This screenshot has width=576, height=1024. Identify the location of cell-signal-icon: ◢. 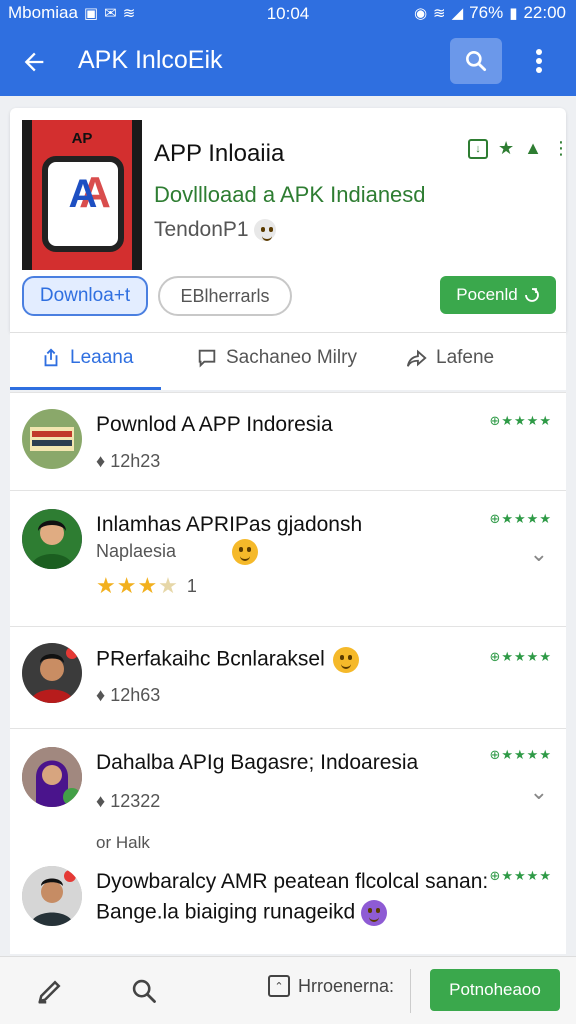
(457, 13).